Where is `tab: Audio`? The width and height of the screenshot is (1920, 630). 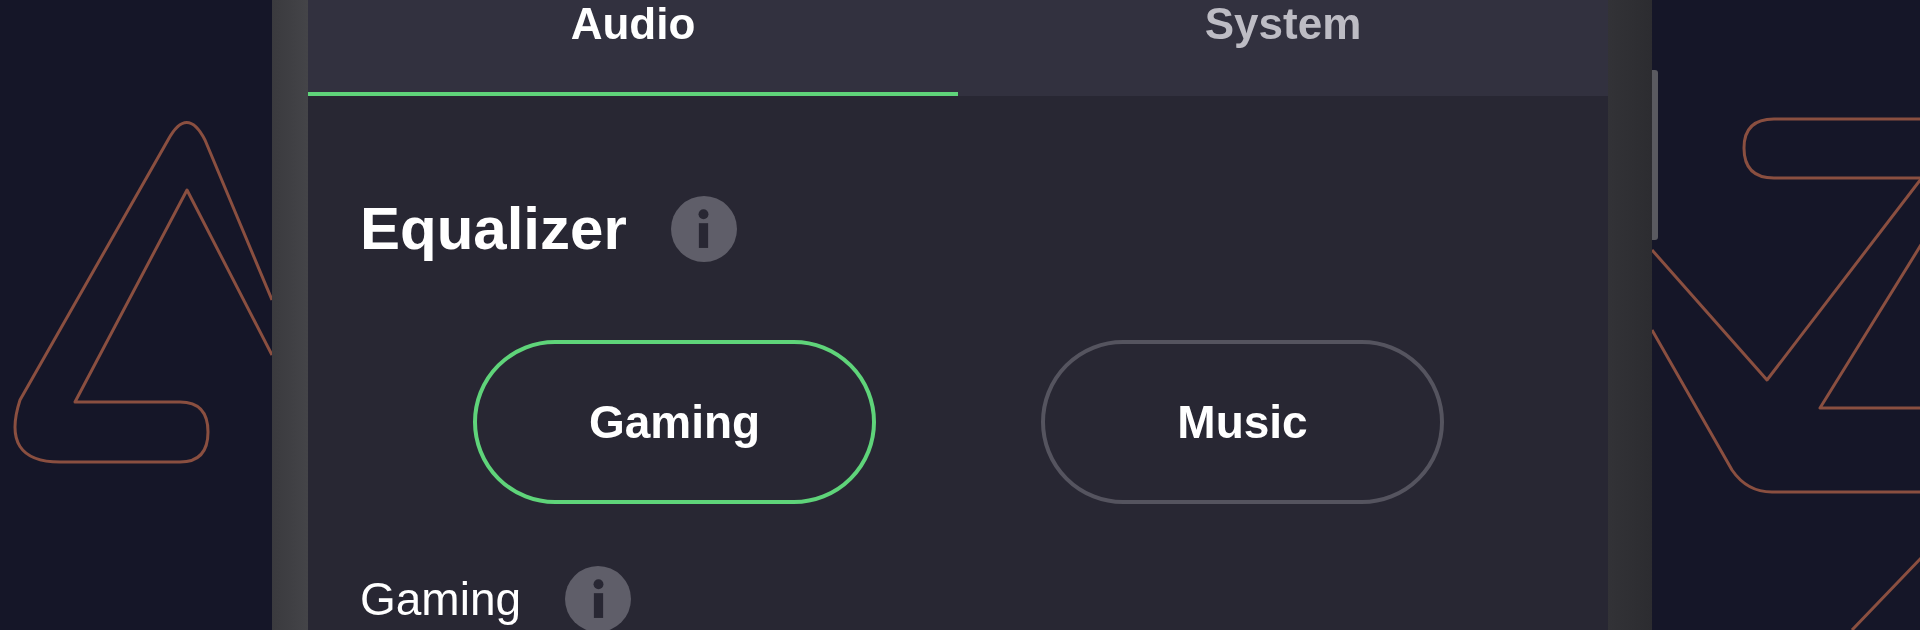 tab: Audio is located at coordinates (633, 48).